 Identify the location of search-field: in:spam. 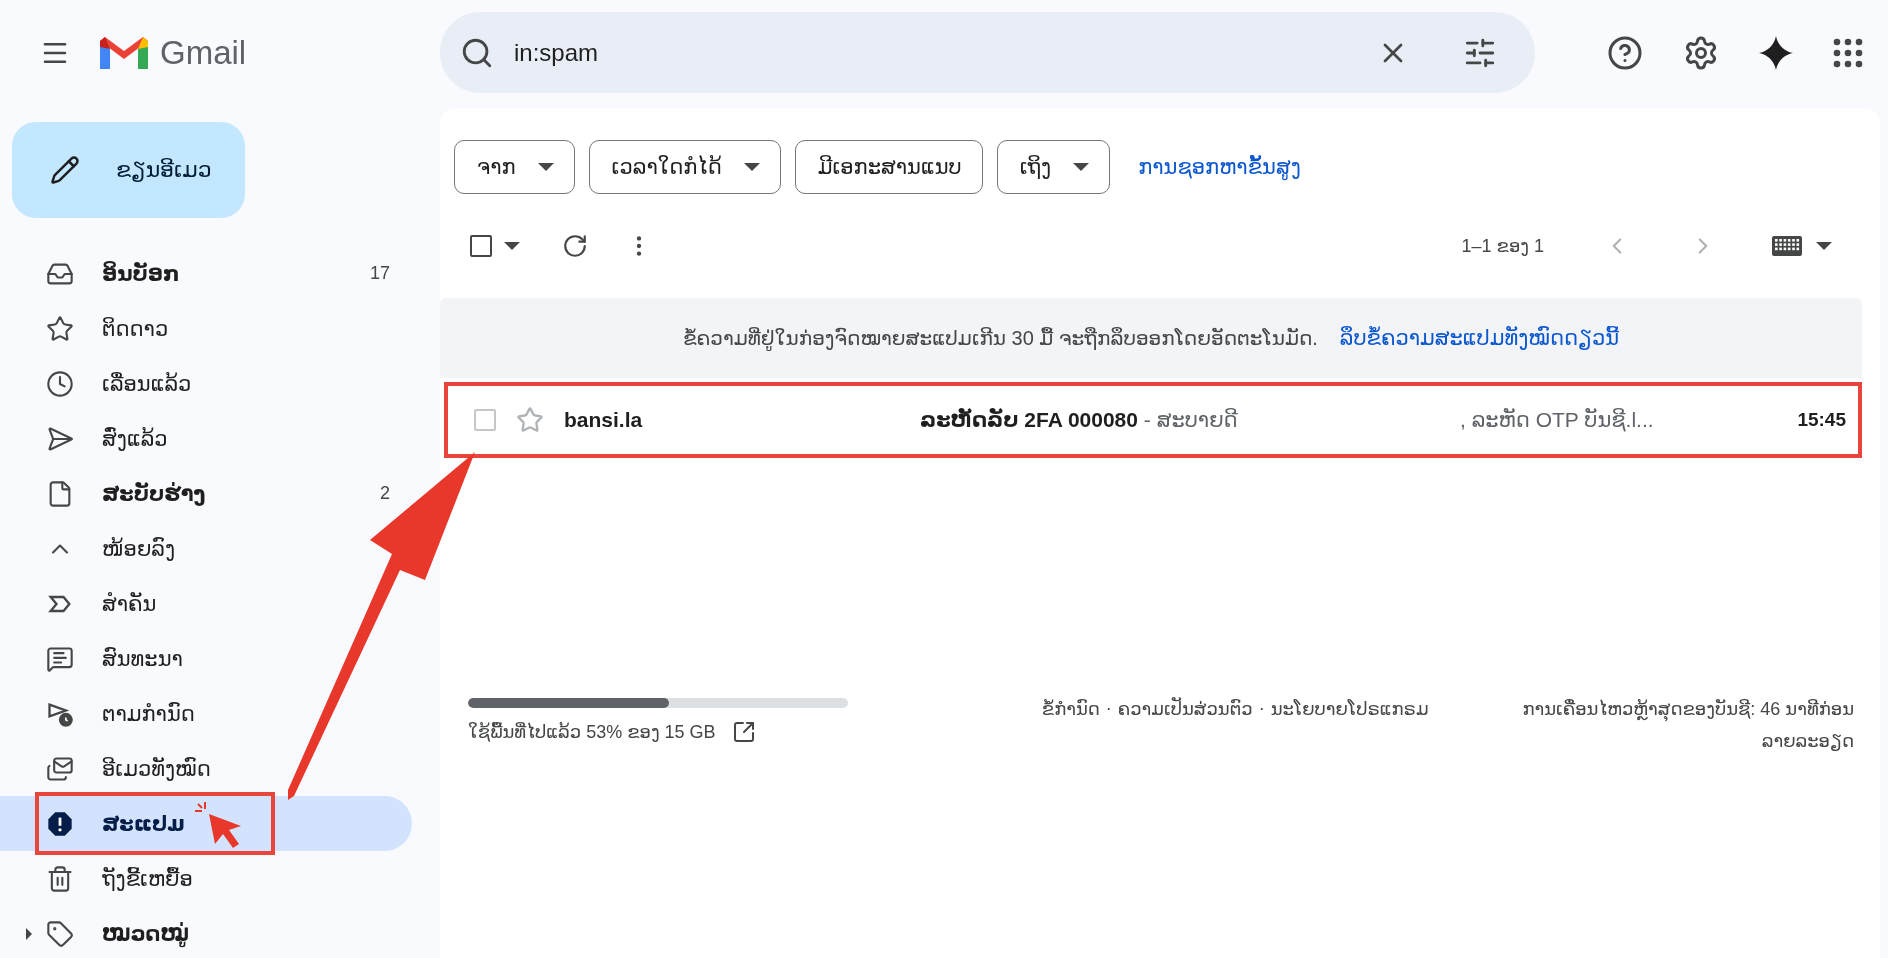
(987, 52).